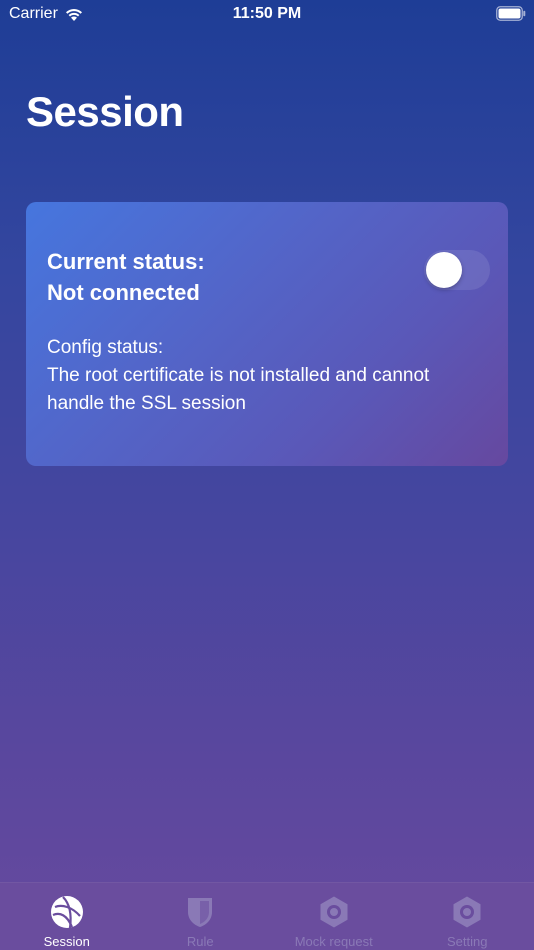  I want to click on current-status-label: Current status:, so click(126, 261).